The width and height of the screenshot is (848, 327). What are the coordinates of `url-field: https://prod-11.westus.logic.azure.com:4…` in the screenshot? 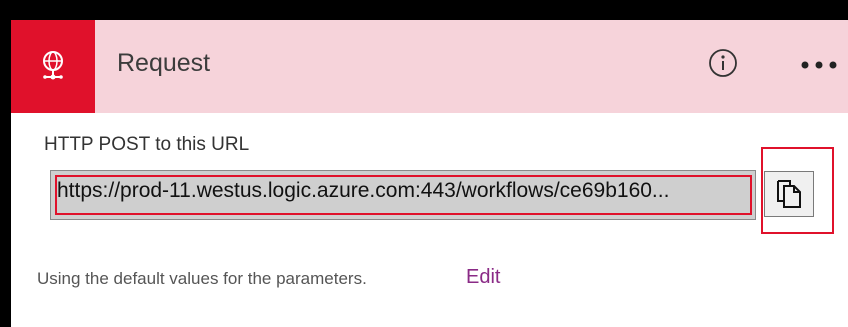 It's located at (403, 195).